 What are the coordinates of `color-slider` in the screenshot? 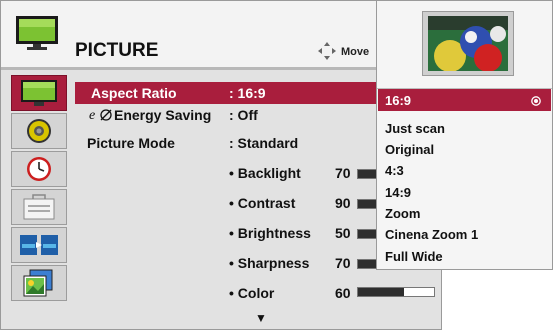 It's located at (396, 292).